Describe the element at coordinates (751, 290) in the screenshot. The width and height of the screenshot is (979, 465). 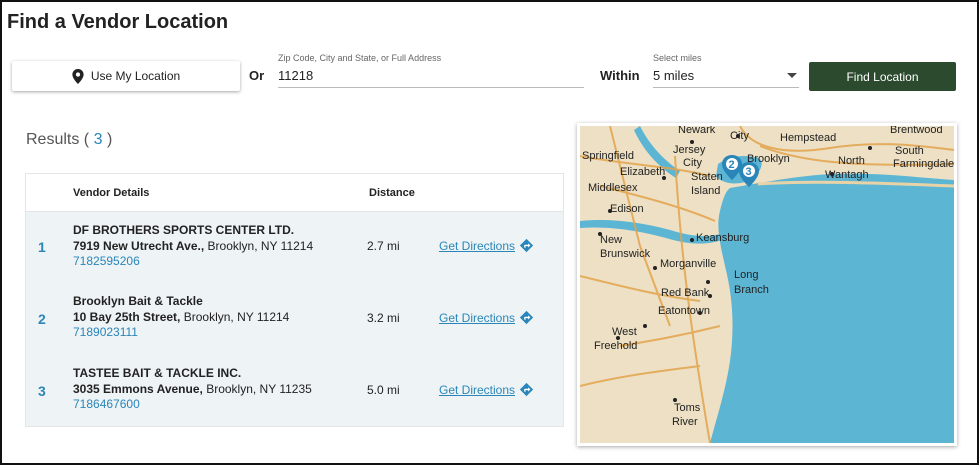
I see `map-label: Branch` at that location.